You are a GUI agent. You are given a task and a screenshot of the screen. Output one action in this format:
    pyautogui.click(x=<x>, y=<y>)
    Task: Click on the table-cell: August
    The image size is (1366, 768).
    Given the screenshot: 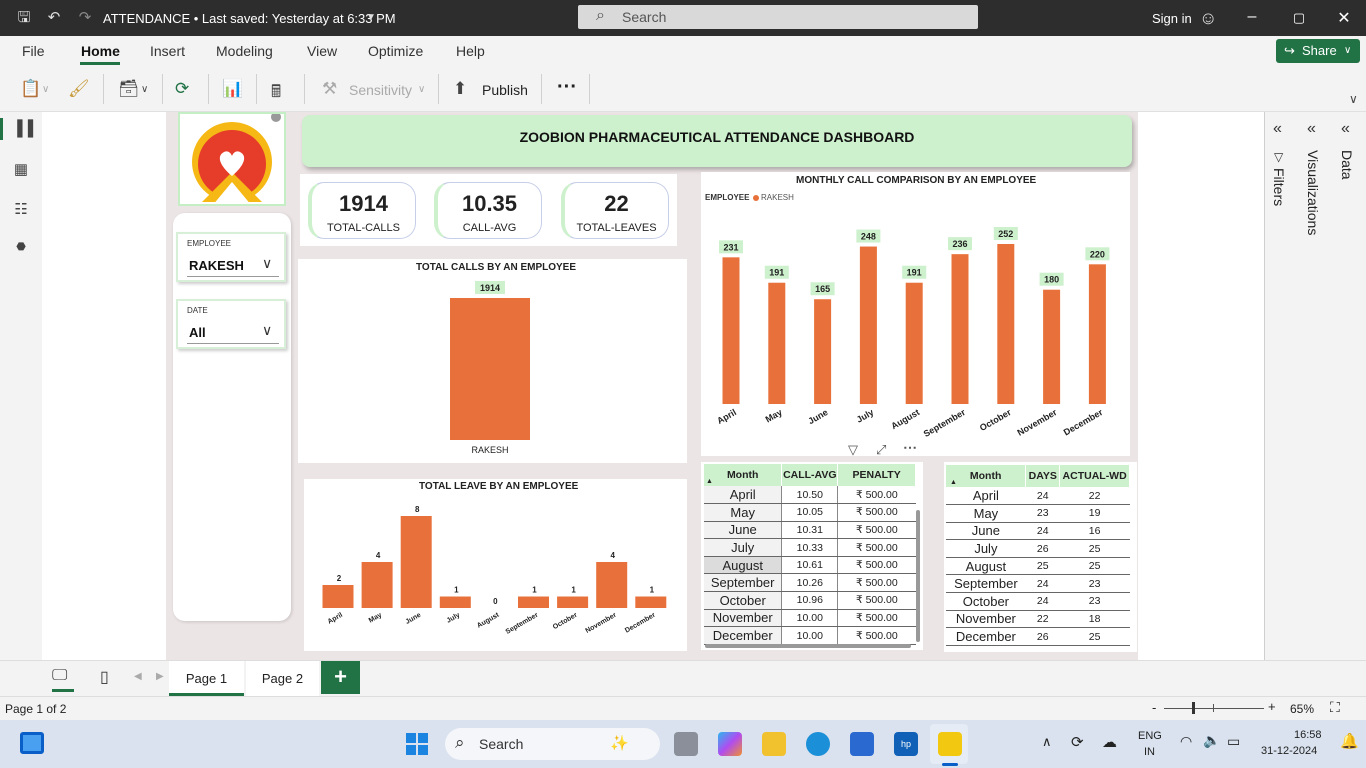 What is the action you would take?
    pyautogui.click(x=986, y=566)
    